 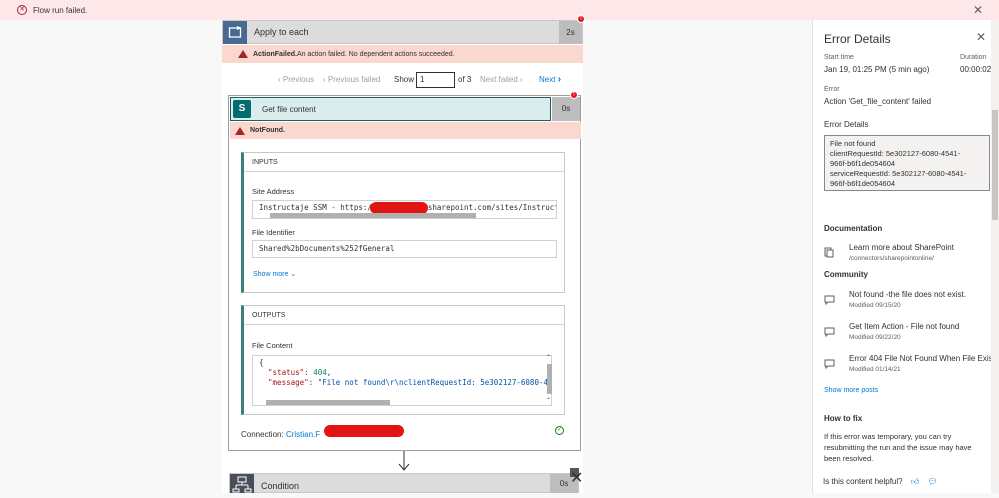 What do you see at coordinates (499, 10) in the screenshot?
I see `error-banner: ✕ Flow run failed. ✕` at bounding box center [499, 10].